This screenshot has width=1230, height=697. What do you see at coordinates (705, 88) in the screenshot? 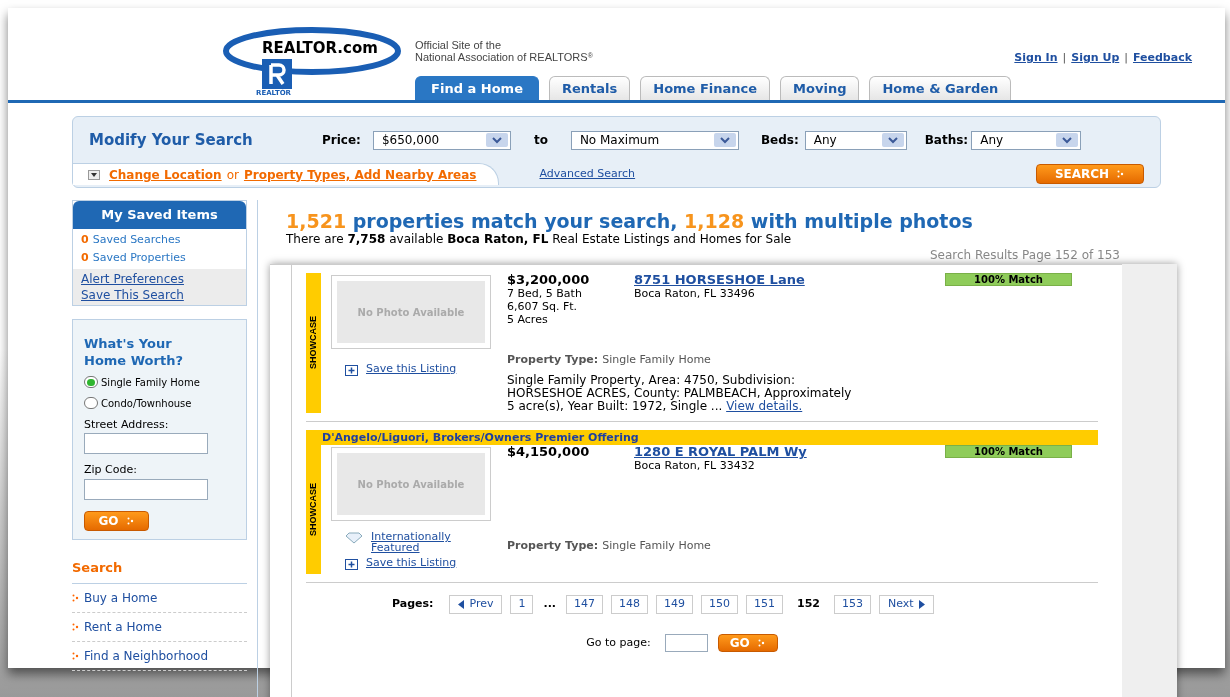
I see `nav-tab: Home Finance` at bounding box center [705, 88].